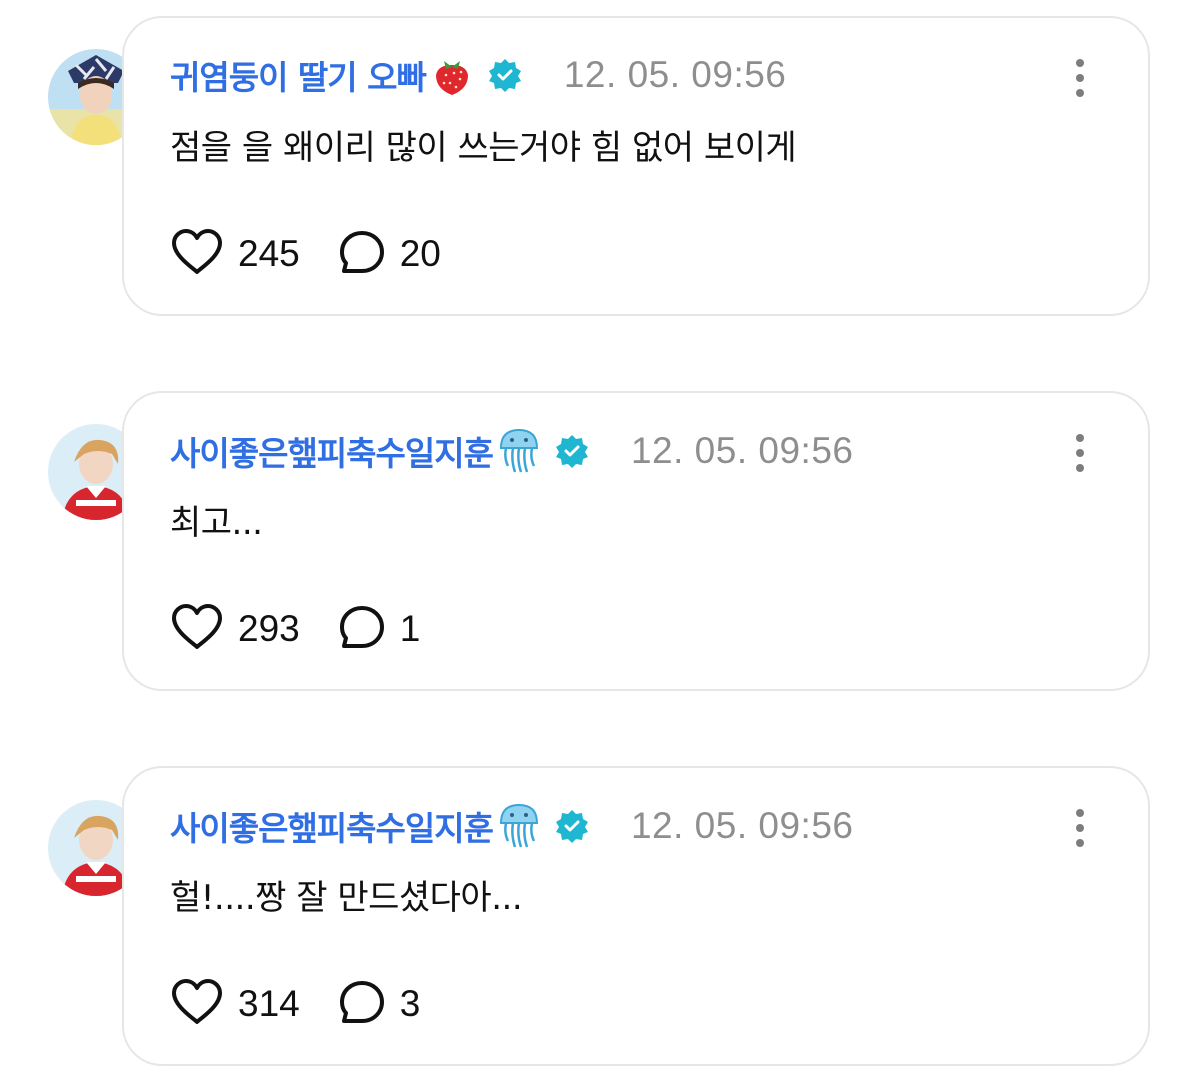 Image resolution: width=1200 pixels, height=1071 pixels. I want to click on like-button: 314, so click(235, 1004).